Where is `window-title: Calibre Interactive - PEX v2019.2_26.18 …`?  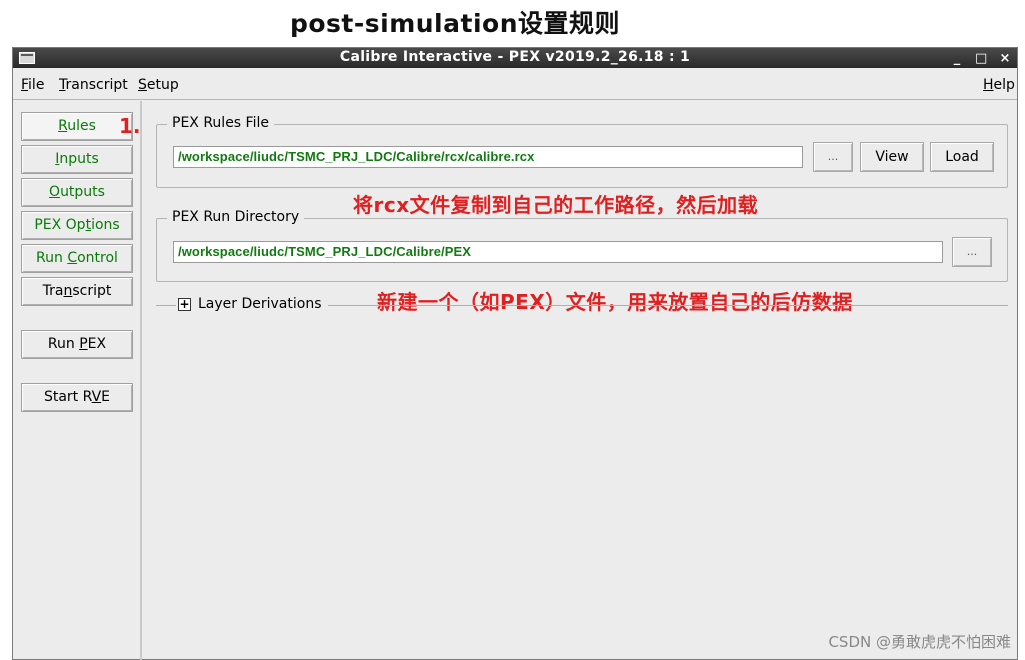
window-title: Calibre Interactive - PEX v2019.2_26.18 … is located at coordinates (515, 57).